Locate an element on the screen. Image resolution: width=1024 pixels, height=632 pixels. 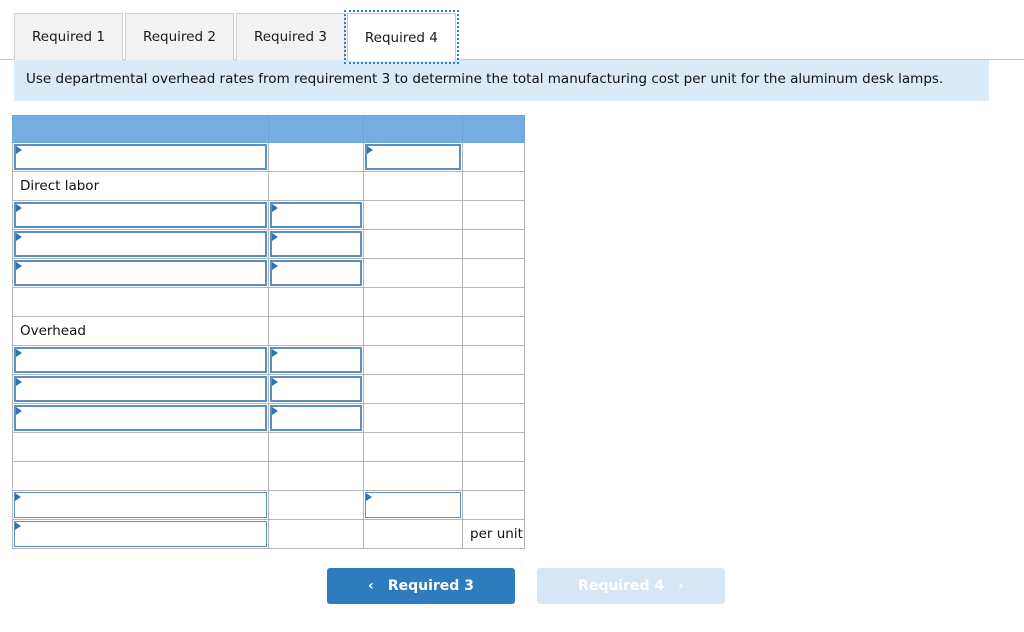
tab-required-3: Required 3 is located at coordinates (290, 36).